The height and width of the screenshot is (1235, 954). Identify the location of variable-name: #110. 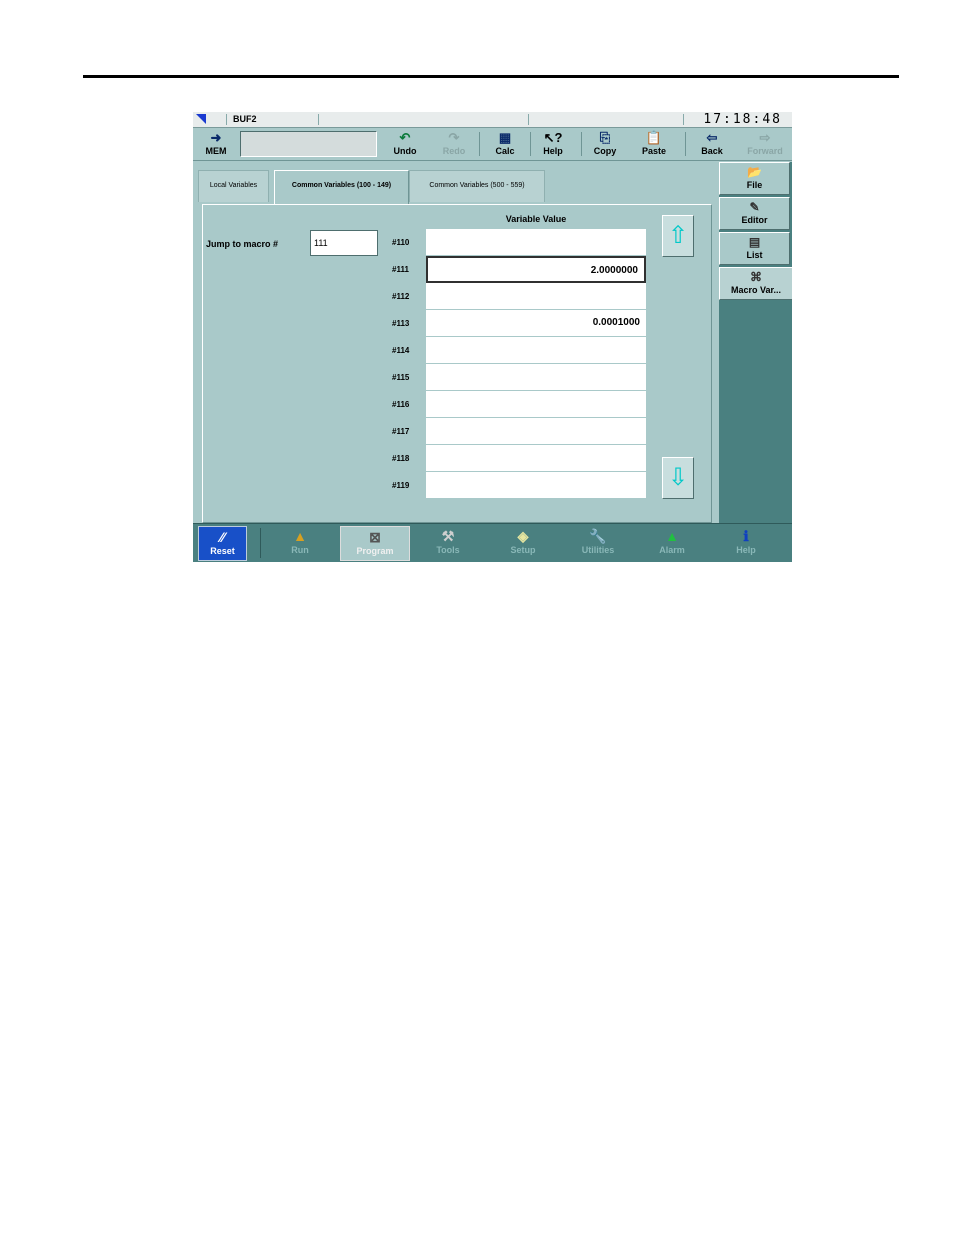
(401, 242).